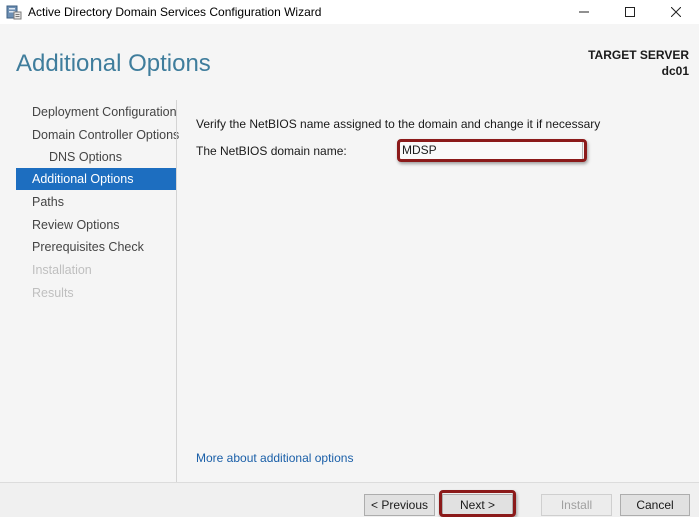  Describe the element at coordinates (113, 63) in the screenshot. I see `page-title: Additional Options` at that location.